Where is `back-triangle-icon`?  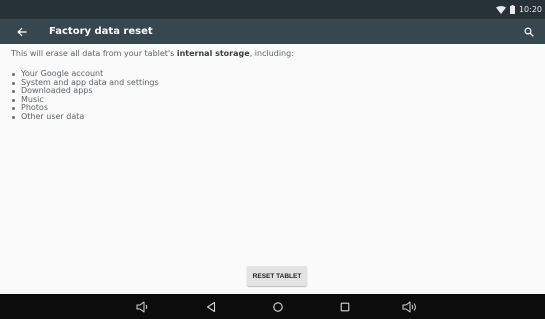 back-triangle-icon is located at coordinates (211, 307).